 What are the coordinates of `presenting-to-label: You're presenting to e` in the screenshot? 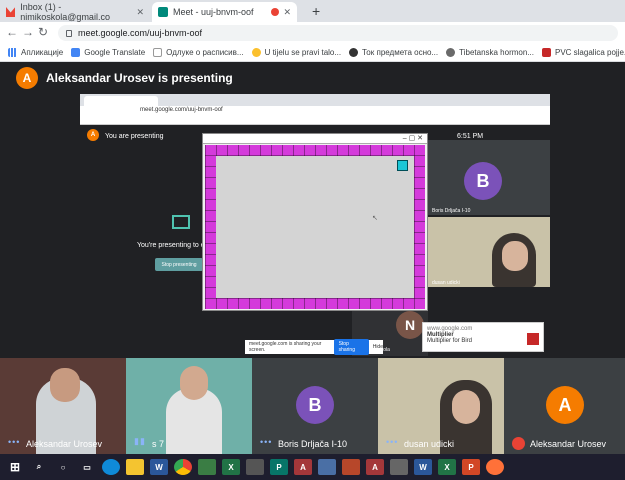 It's located at (171, 245).